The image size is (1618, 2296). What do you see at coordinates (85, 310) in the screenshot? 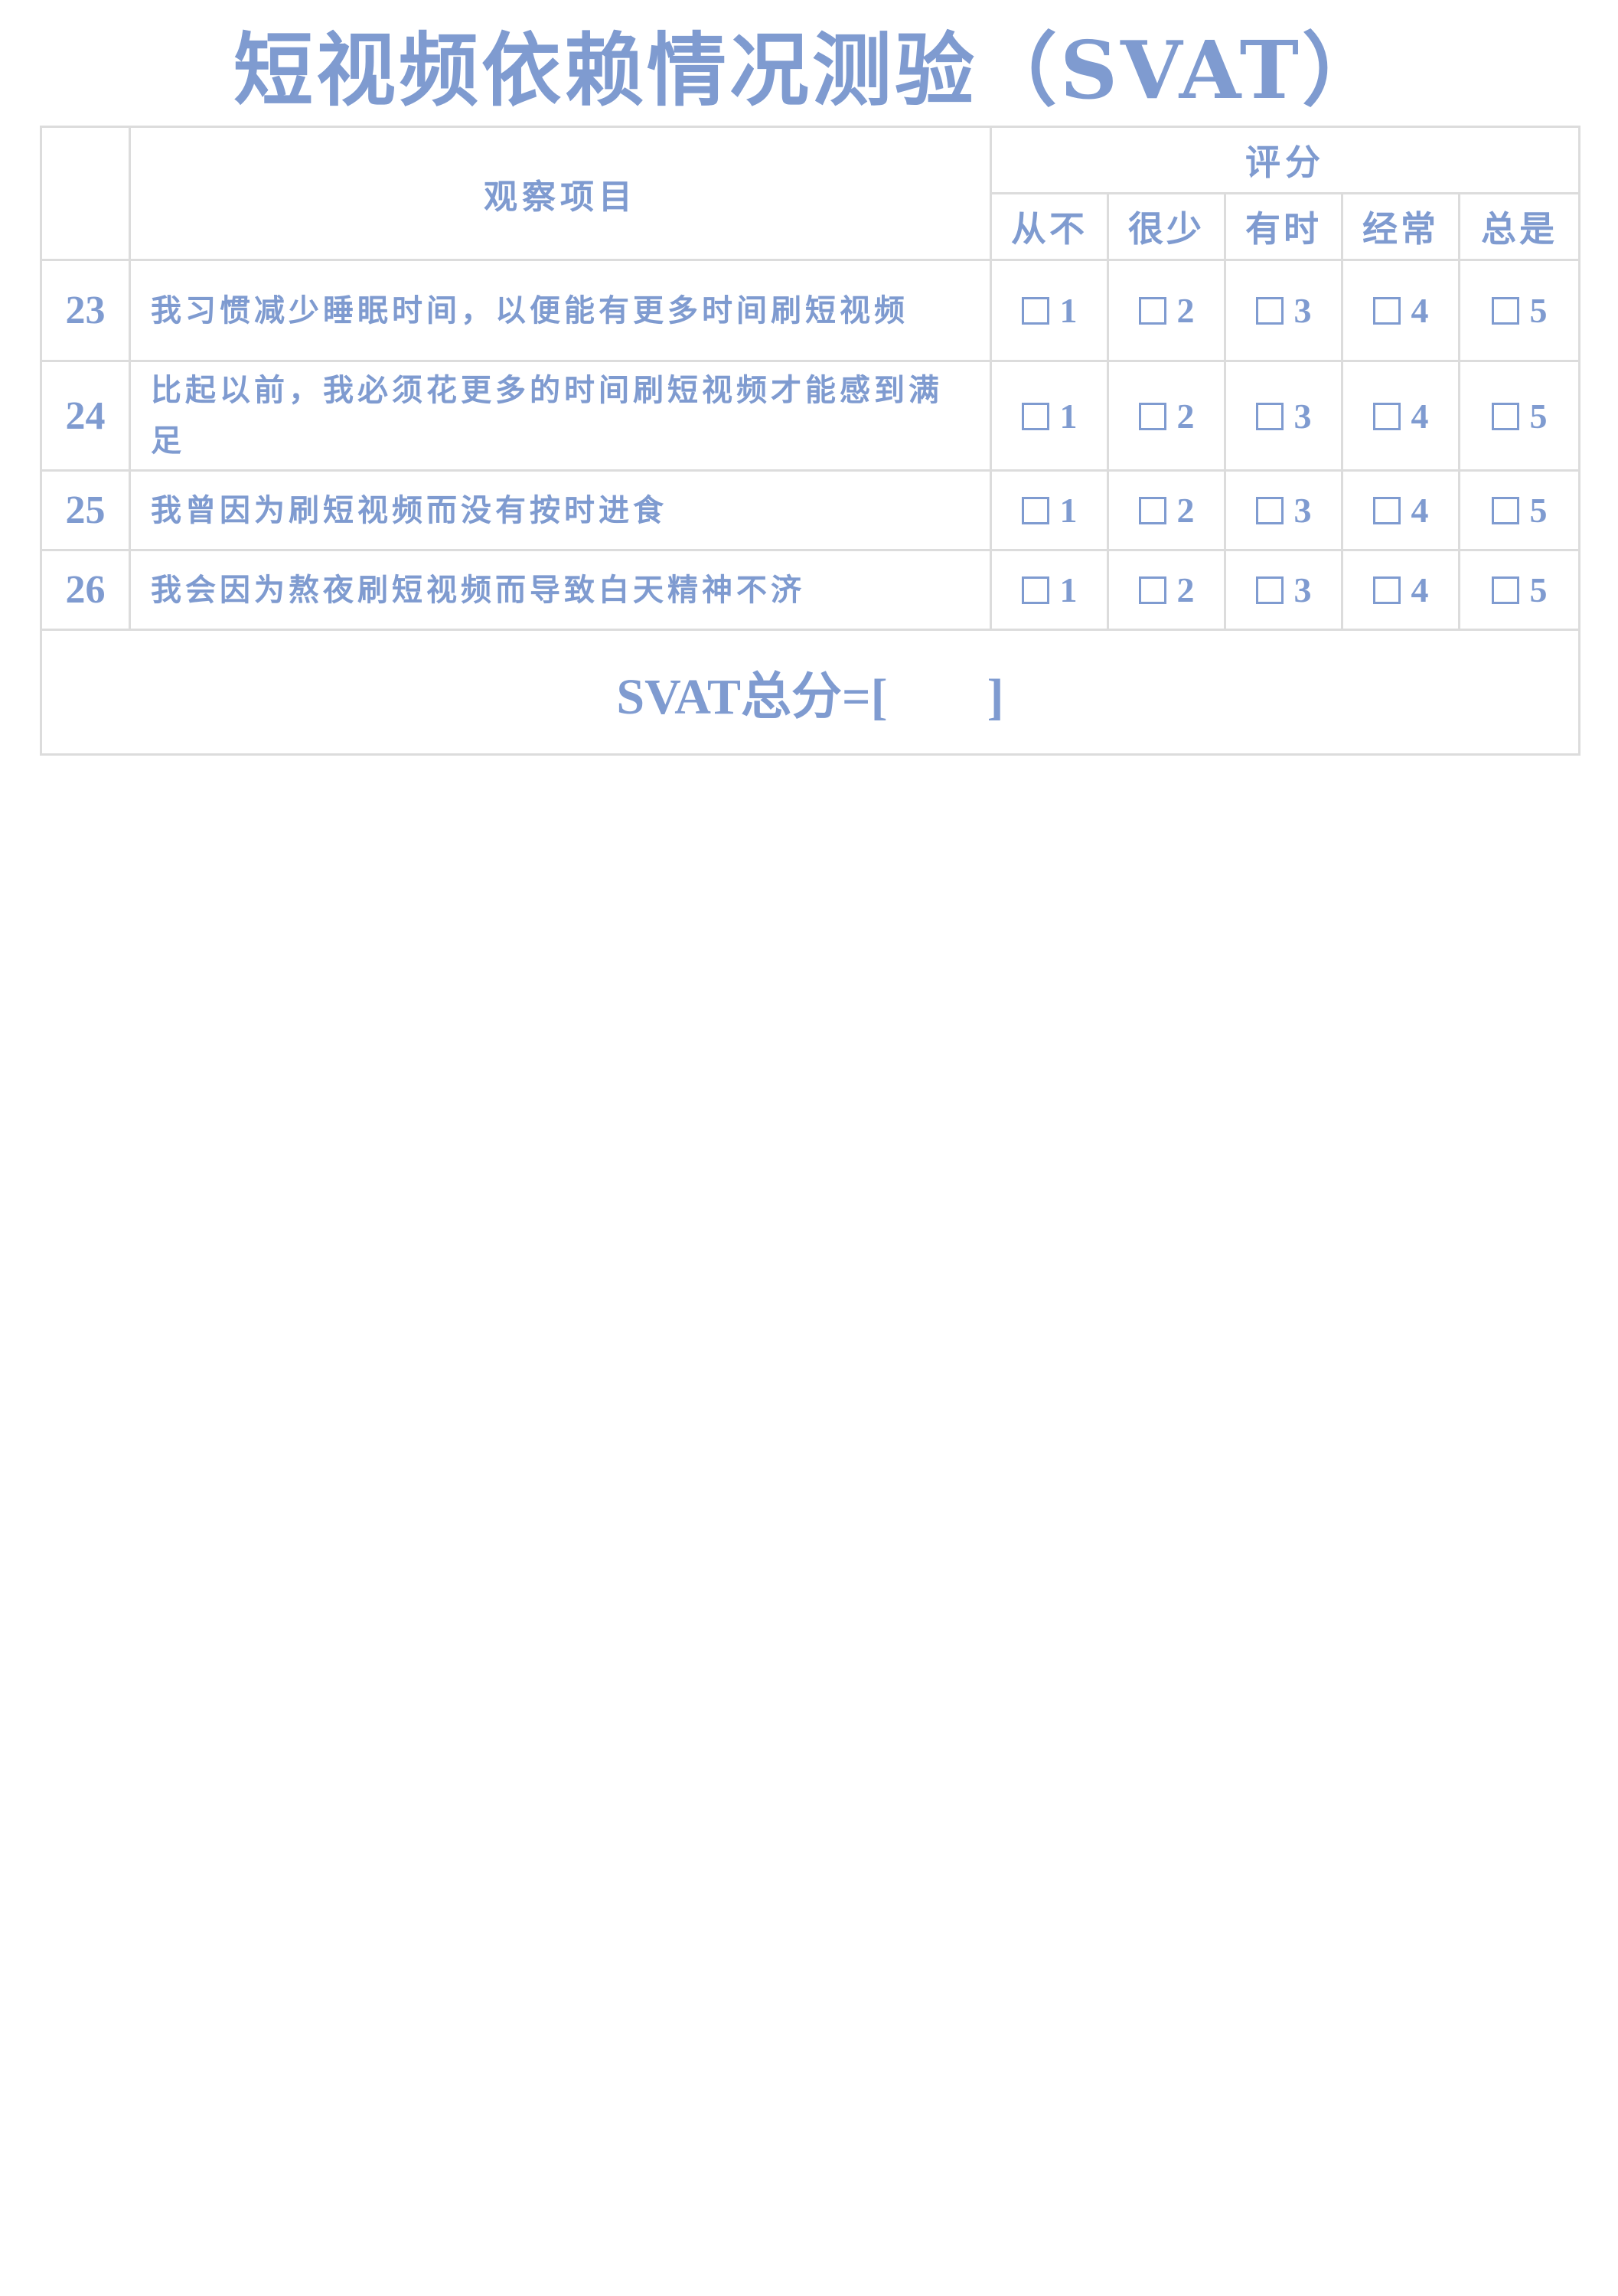
I see `row-number: 23` at bounding box center [85, 310].